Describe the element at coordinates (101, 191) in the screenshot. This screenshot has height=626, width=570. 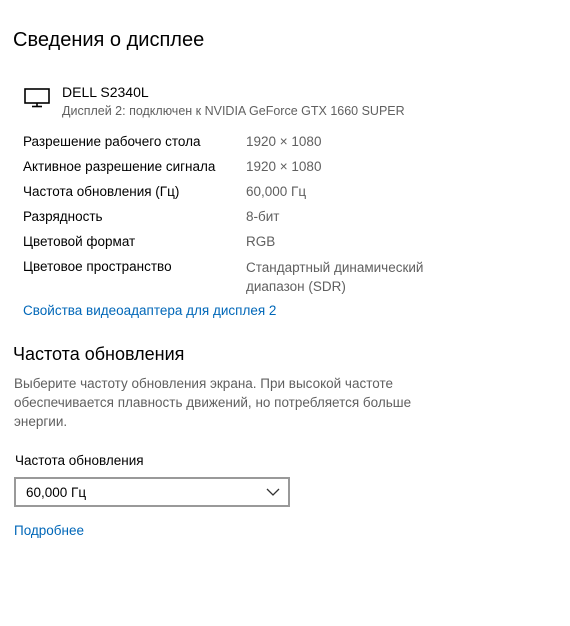
I see `refresh-rate-hz-label: Частота обновления (Гц)` at that location.